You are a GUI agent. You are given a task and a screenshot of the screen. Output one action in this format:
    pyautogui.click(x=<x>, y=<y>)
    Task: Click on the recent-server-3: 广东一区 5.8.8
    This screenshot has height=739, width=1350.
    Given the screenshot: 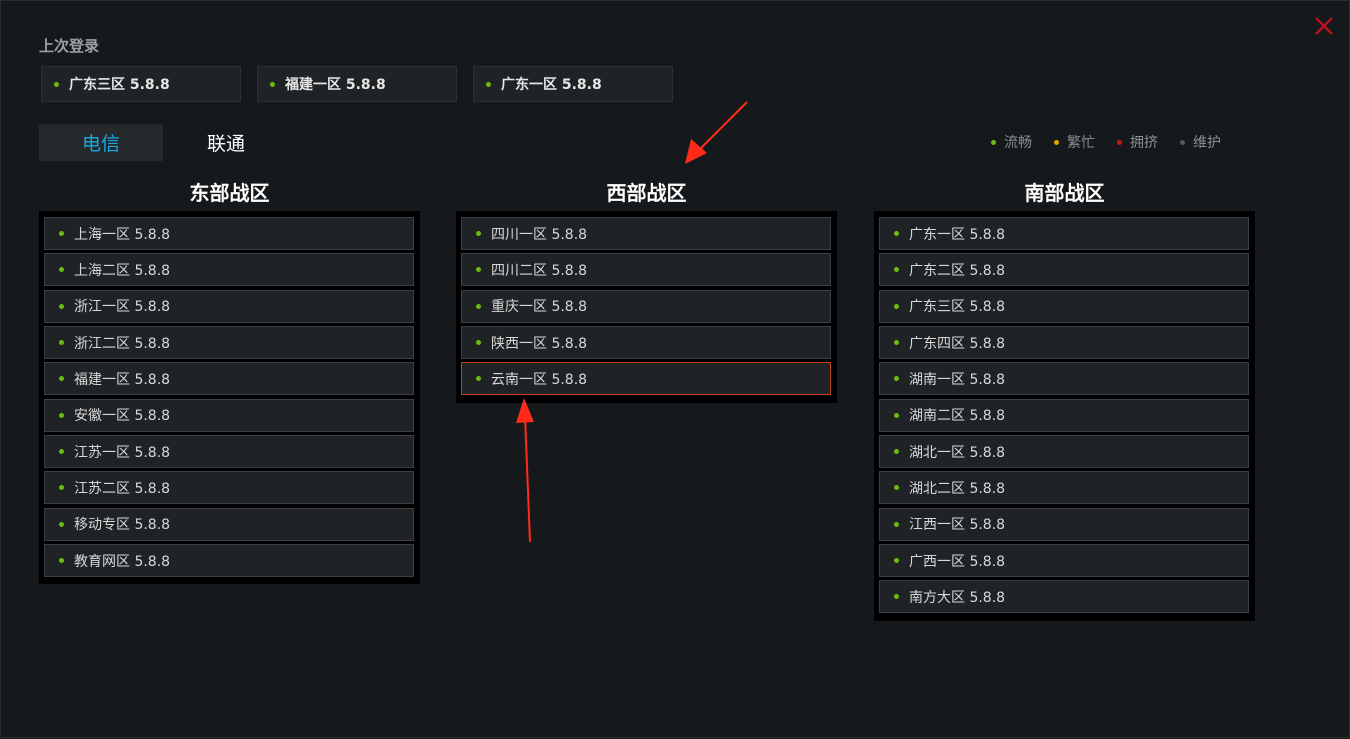 What is the action you would take?
    pyautogui.click(x=573, y=84)
    